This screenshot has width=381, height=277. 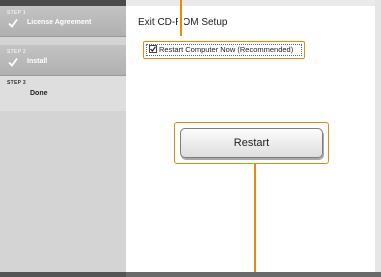 I want to click on checkmark-icon, so click(x=153, y=49).